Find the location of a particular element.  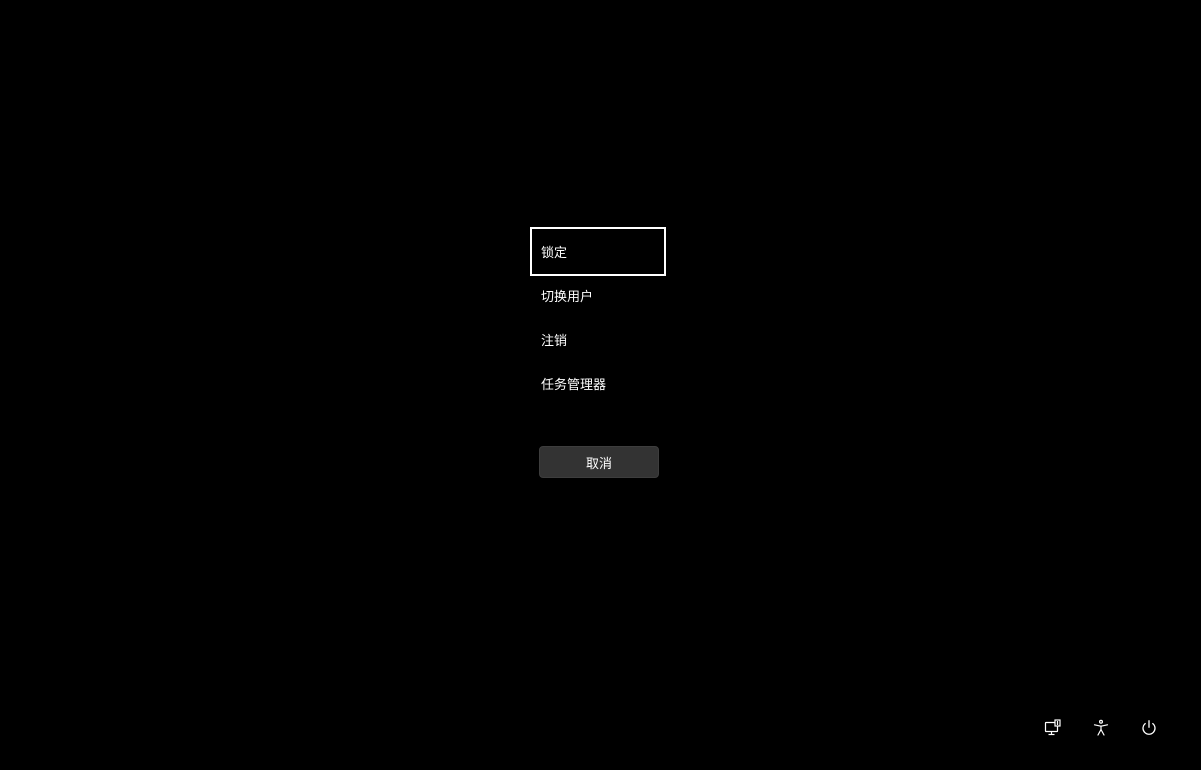

menu-item-label: 注销 is located at coordinates (554, 341).